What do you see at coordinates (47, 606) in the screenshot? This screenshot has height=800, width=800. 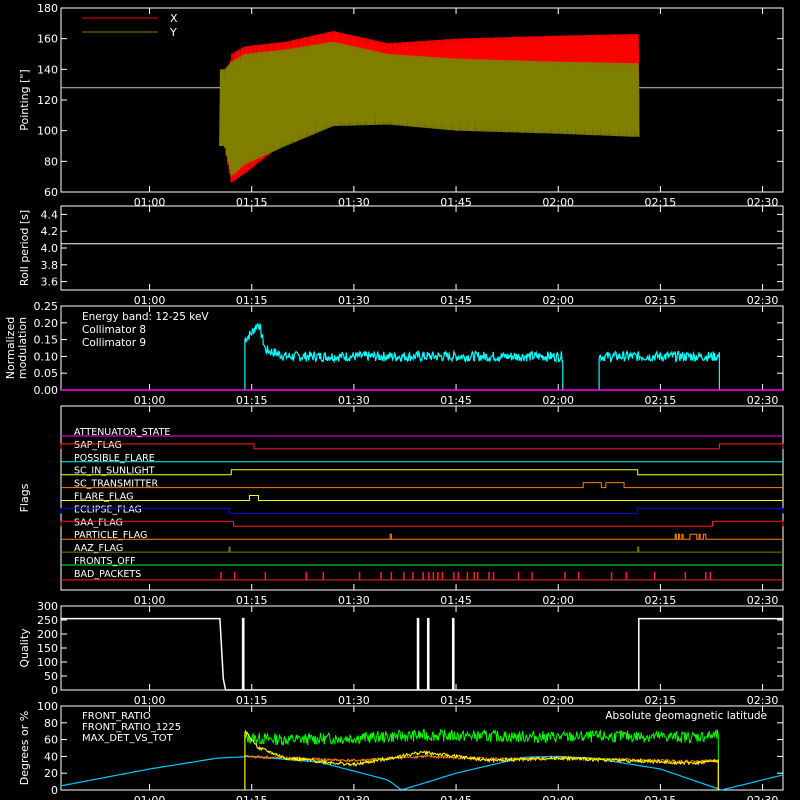 I see `y-tick-label: 300` at bounding box center [47, 606].